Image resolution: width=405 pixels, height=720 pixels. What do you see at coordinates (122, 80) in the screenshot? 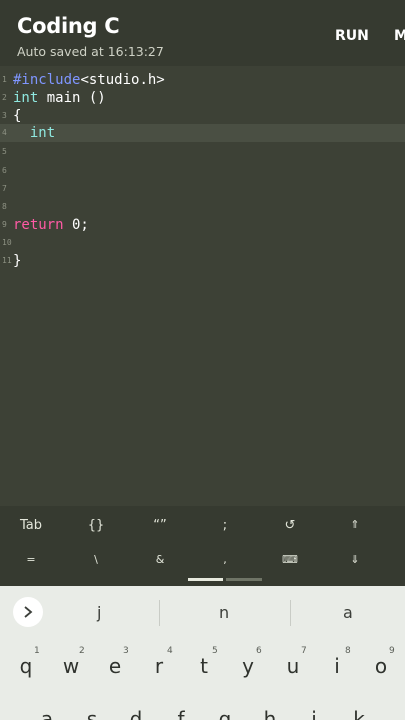
I see `code-token: <studio.h>` at bounding box center [122, 80].